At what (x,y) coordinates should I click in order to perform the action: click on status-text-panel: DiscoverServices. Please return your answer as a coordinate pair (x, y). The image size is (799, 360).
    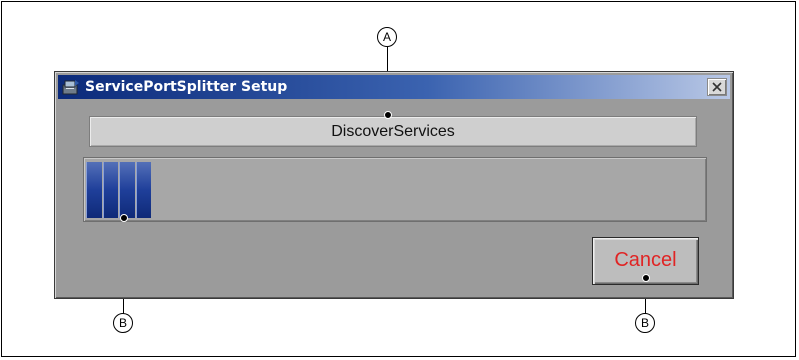
    Looking at the image, I should click on (393, 131).